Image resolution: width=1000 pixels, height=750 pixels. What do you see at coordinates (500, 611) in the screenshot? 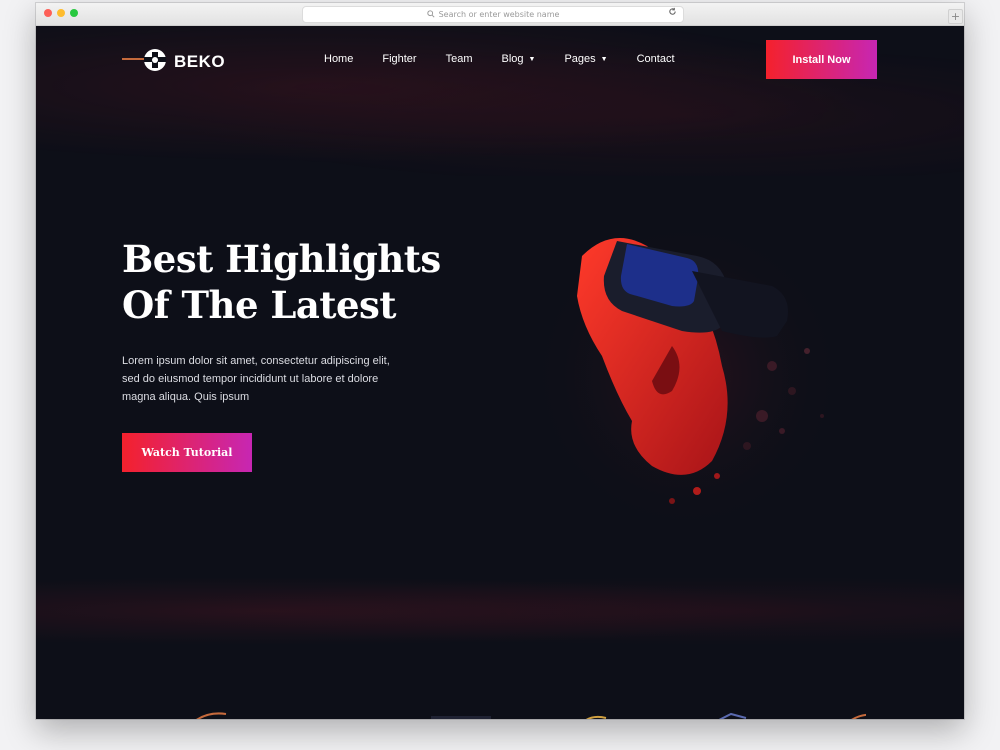
I see `background-texture-bottom` at bounding box center [500, 611].